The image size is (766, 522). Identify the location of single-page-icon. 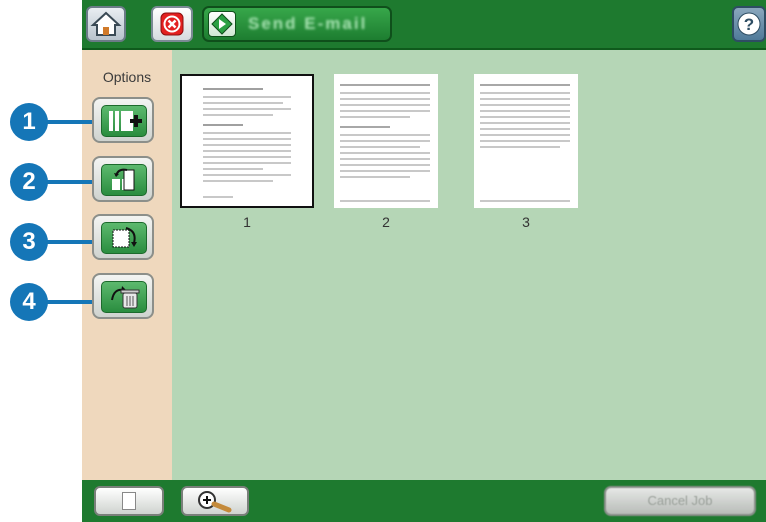
(129, 501).